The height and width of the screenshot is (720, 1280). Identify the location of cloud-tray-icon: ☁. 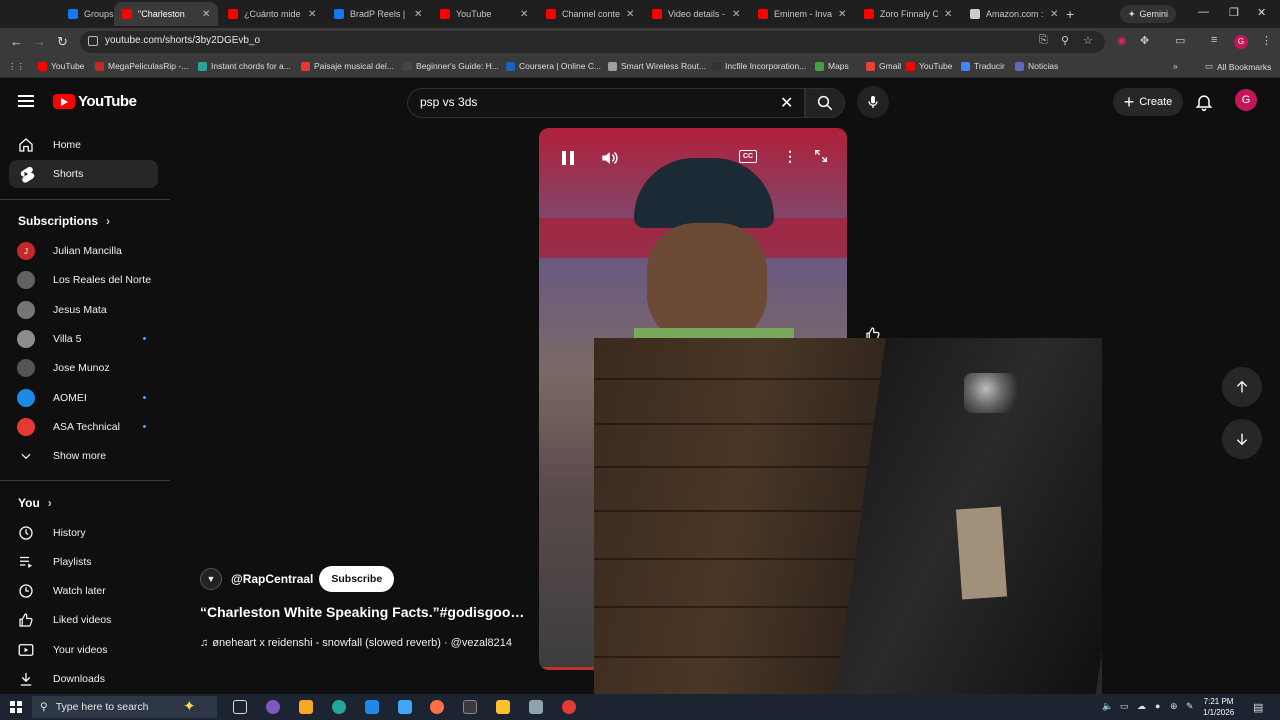
(1141, 706).